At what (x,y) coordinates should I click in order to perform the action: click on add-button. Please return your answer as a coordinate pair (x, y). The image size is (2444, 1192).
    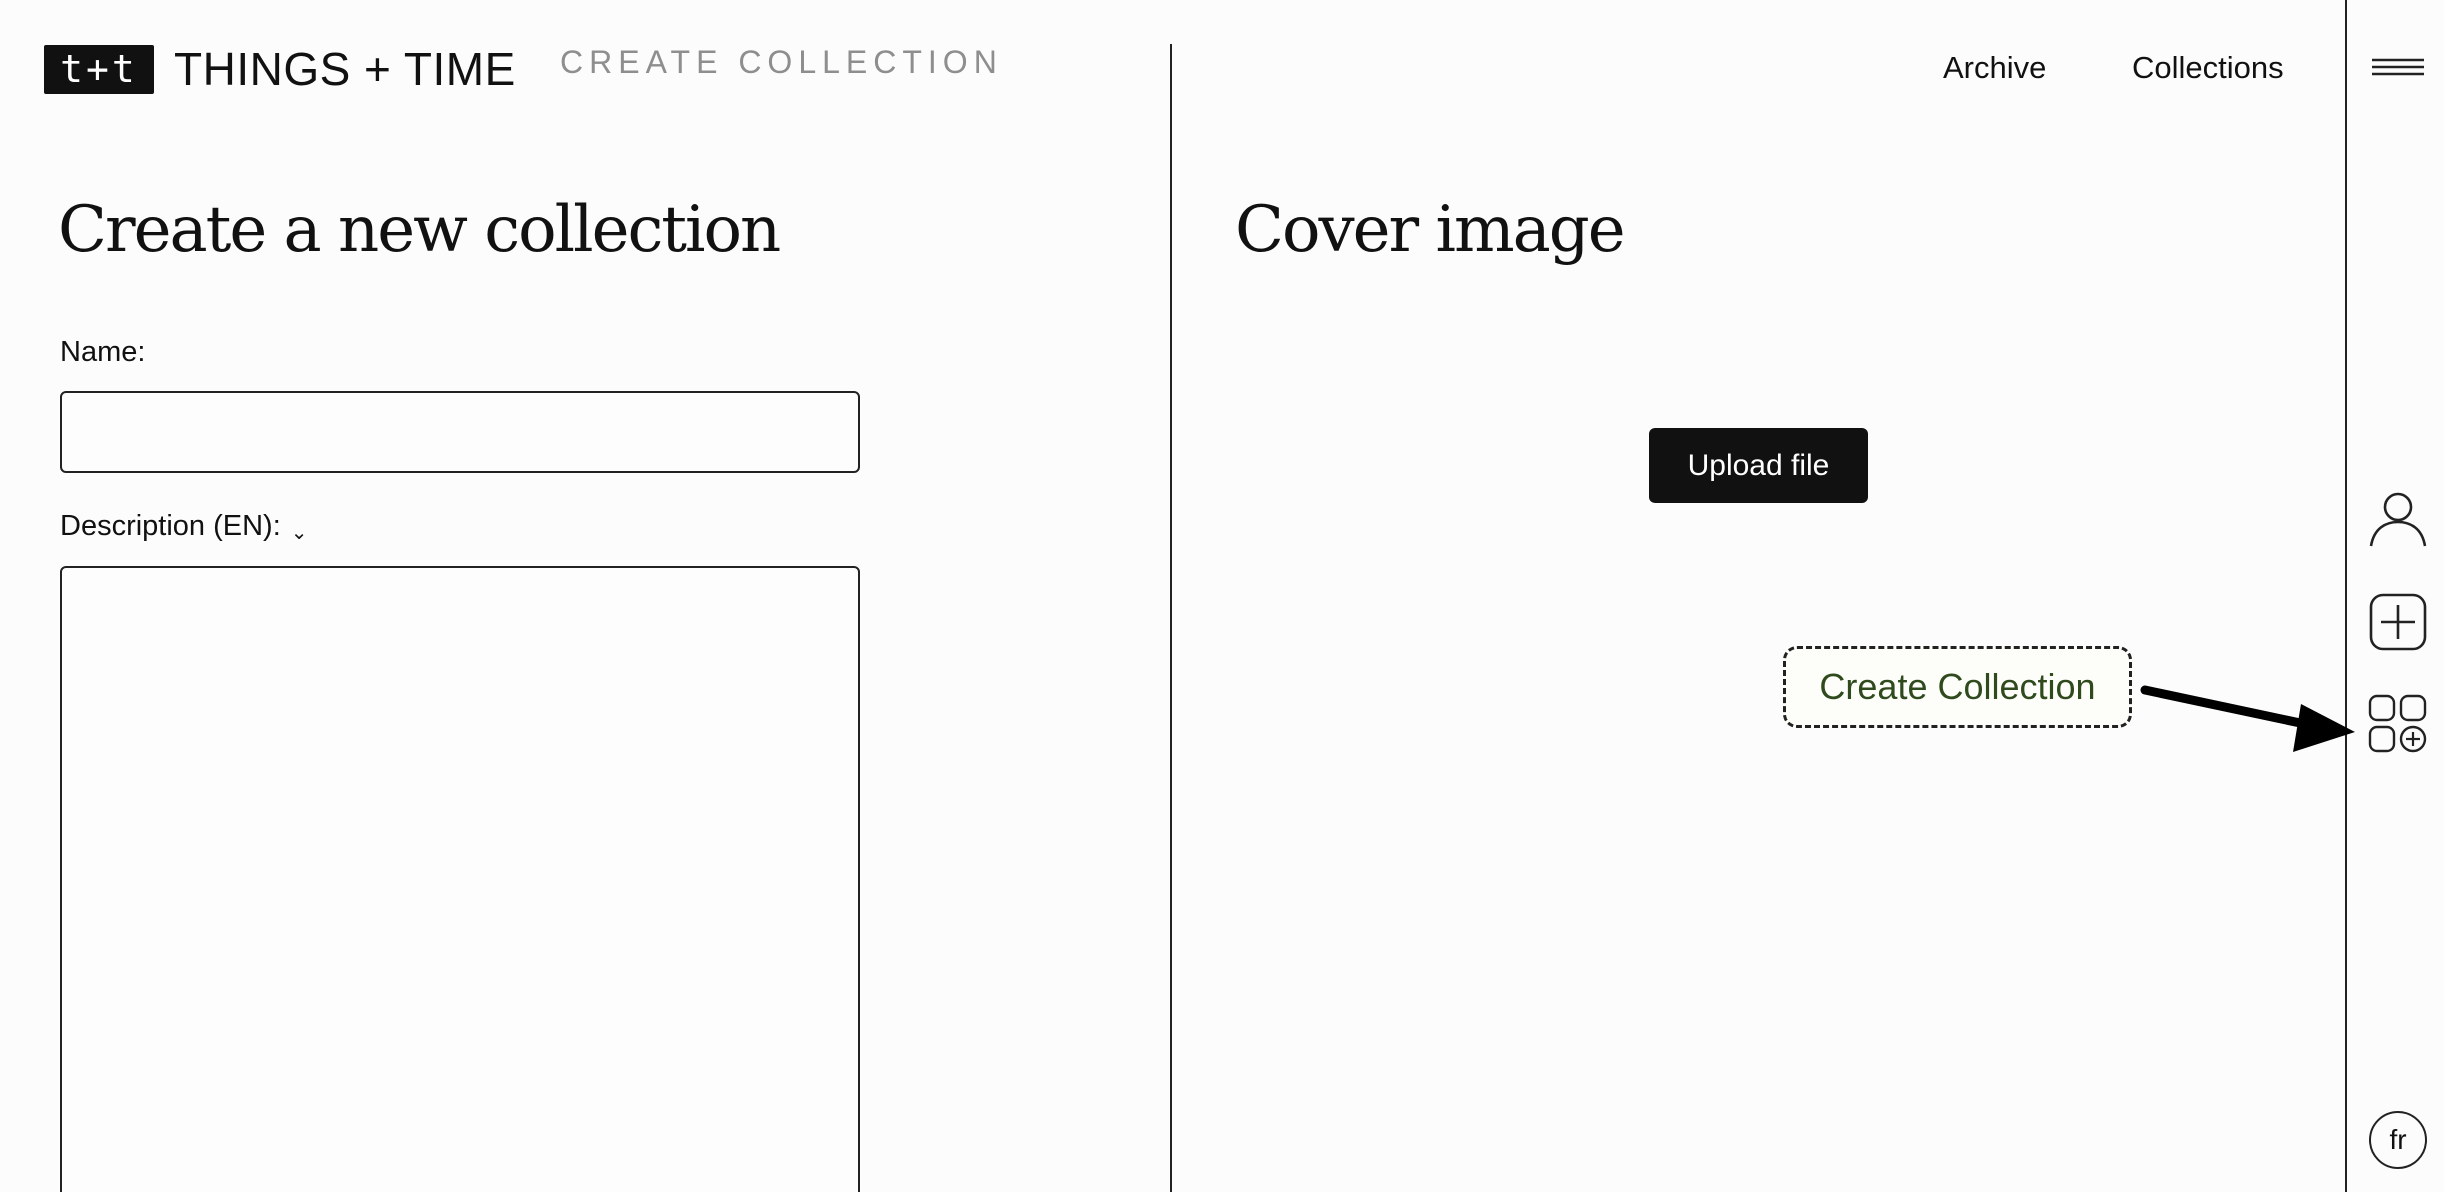
    Looking at the image, I should click on (2398, 622).